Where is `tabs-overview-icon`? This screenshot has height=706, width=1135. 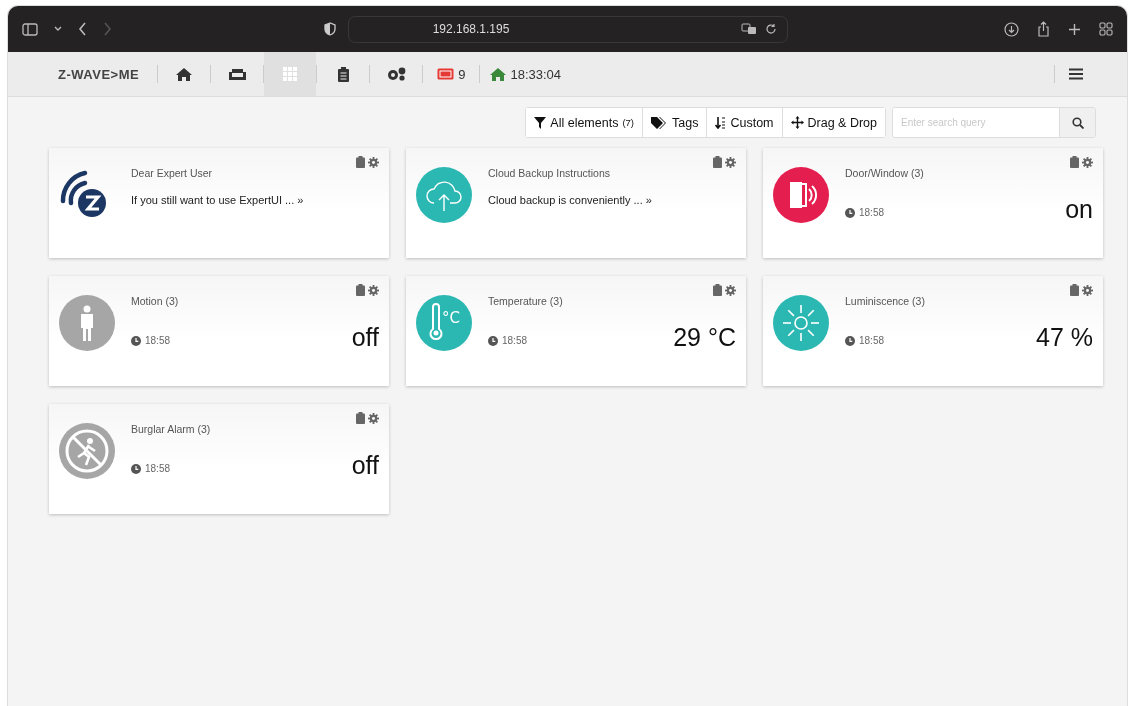 tabs-overview-icon is located at coordinates (1106, 29).